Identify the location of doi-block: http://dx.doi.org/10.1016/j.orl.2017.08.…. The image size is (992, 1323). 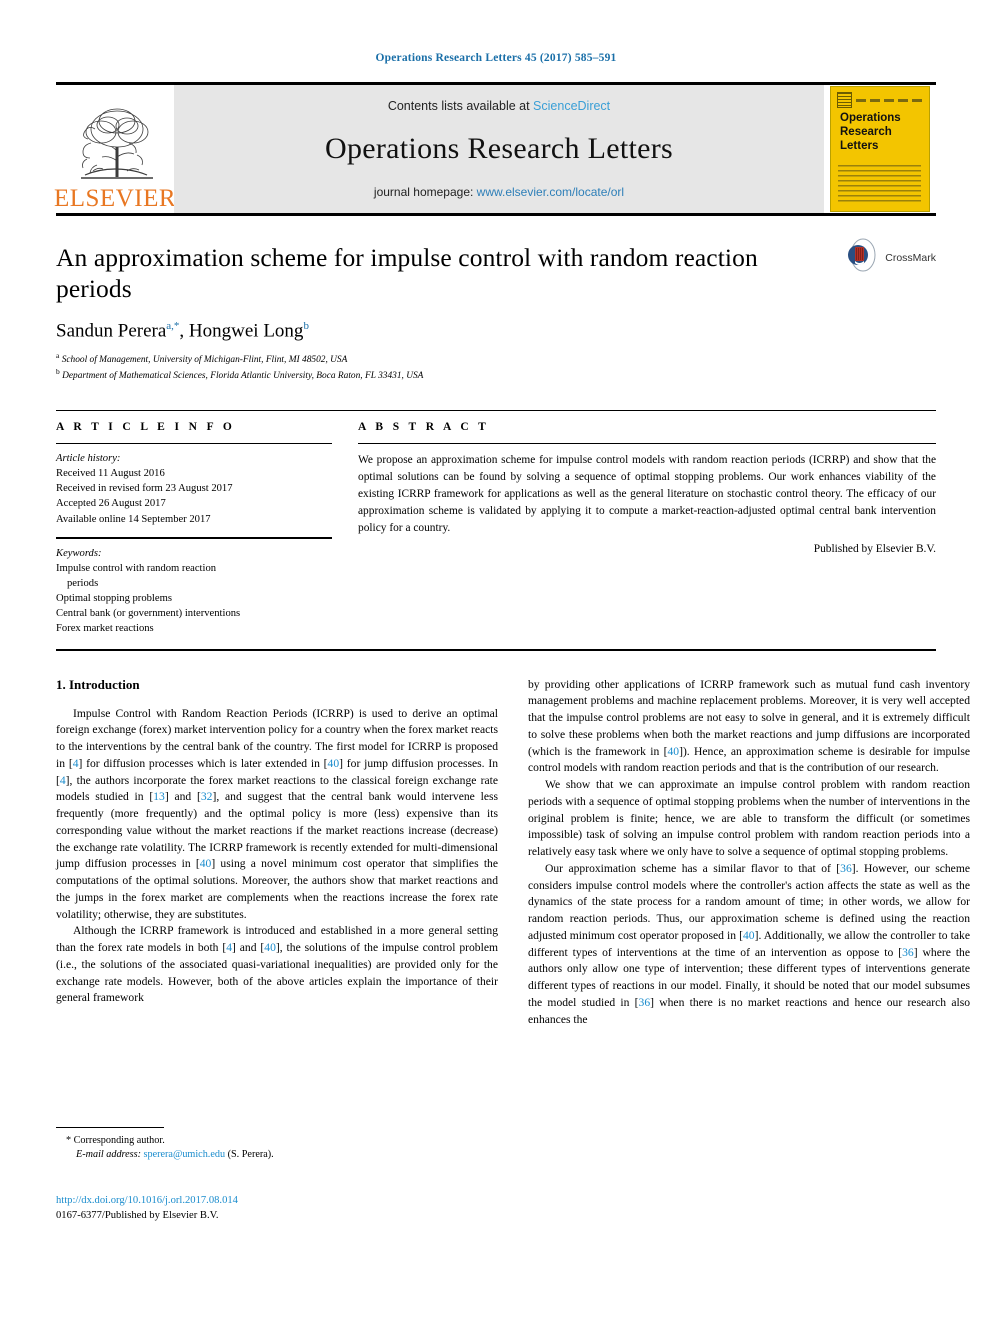
(147, 1208).